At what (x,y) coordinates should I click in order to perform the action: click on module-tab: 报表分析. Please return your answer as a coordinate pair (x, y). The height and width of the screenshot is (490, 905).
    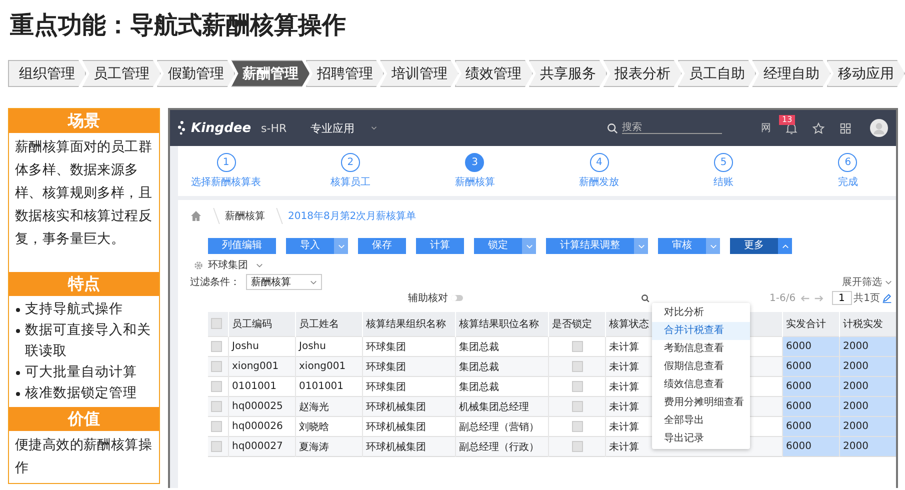
    Looking at the image, I should click on (642, 73).